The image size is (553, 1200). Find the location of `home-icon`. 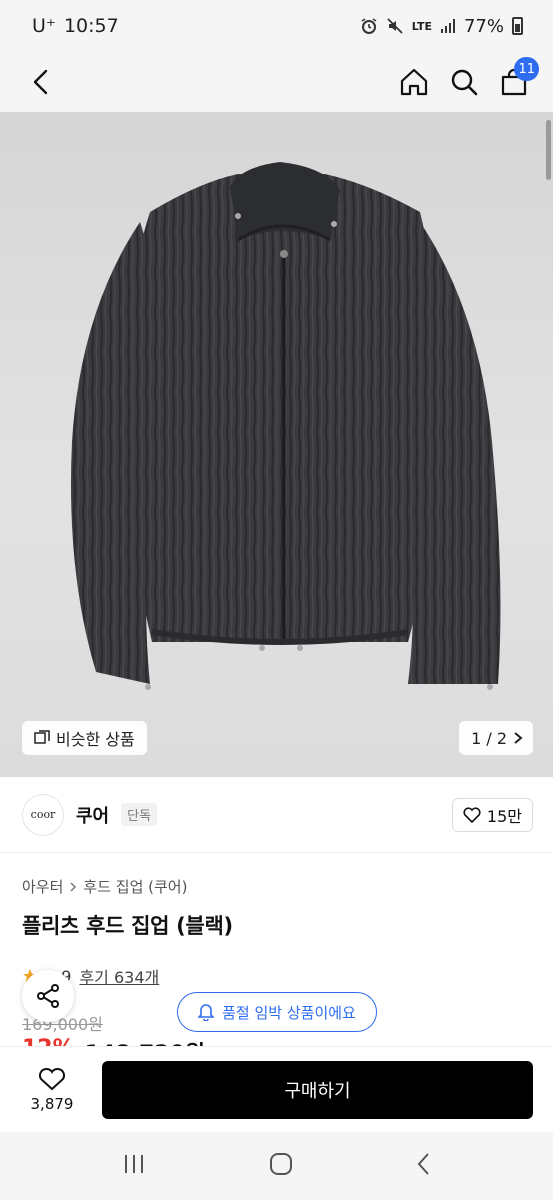

home-icon is located at coordinates (414, 82).